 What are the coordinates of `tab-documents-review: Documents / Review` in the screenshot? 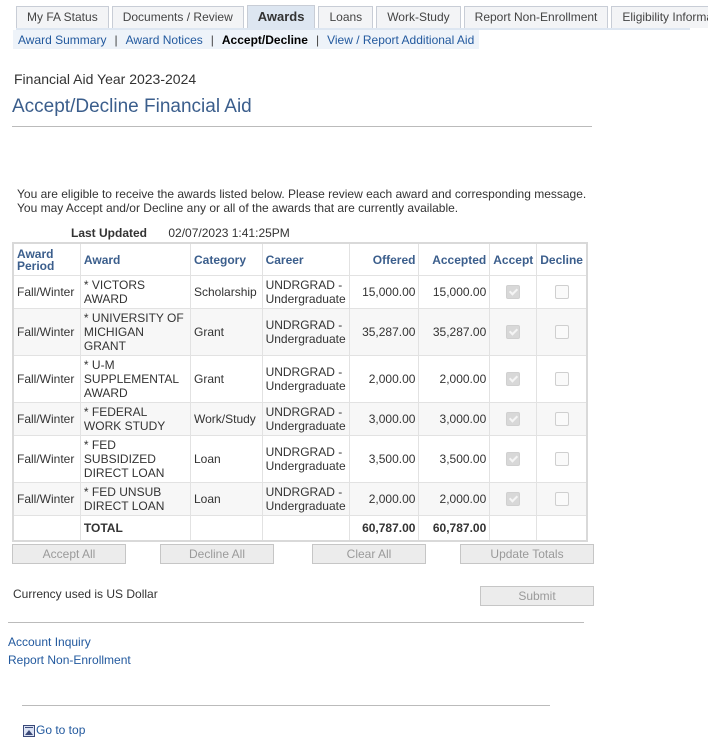 It's located at (177, 17).